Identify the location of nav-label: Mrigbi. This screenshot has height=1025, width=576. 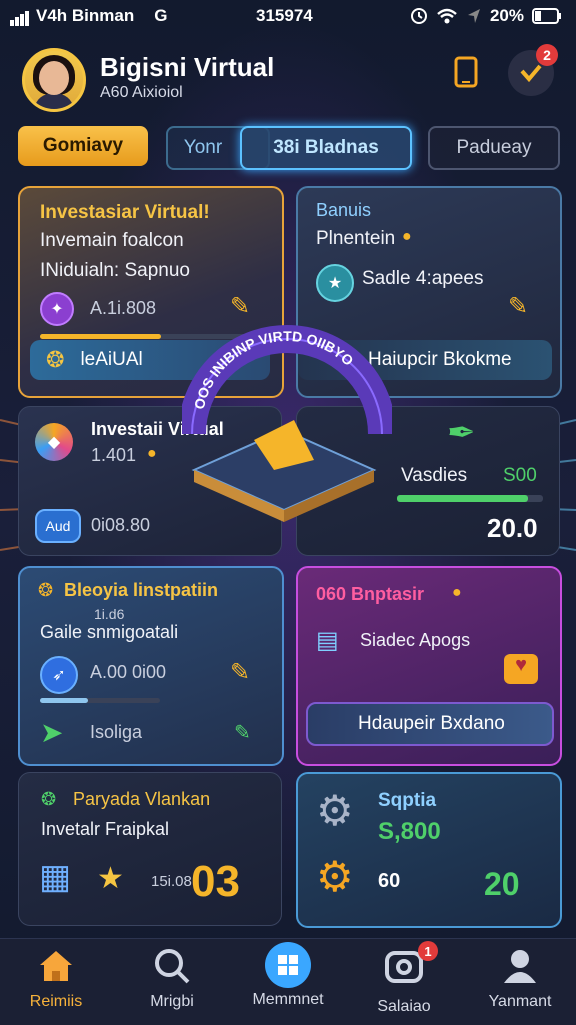
(172, 1001).